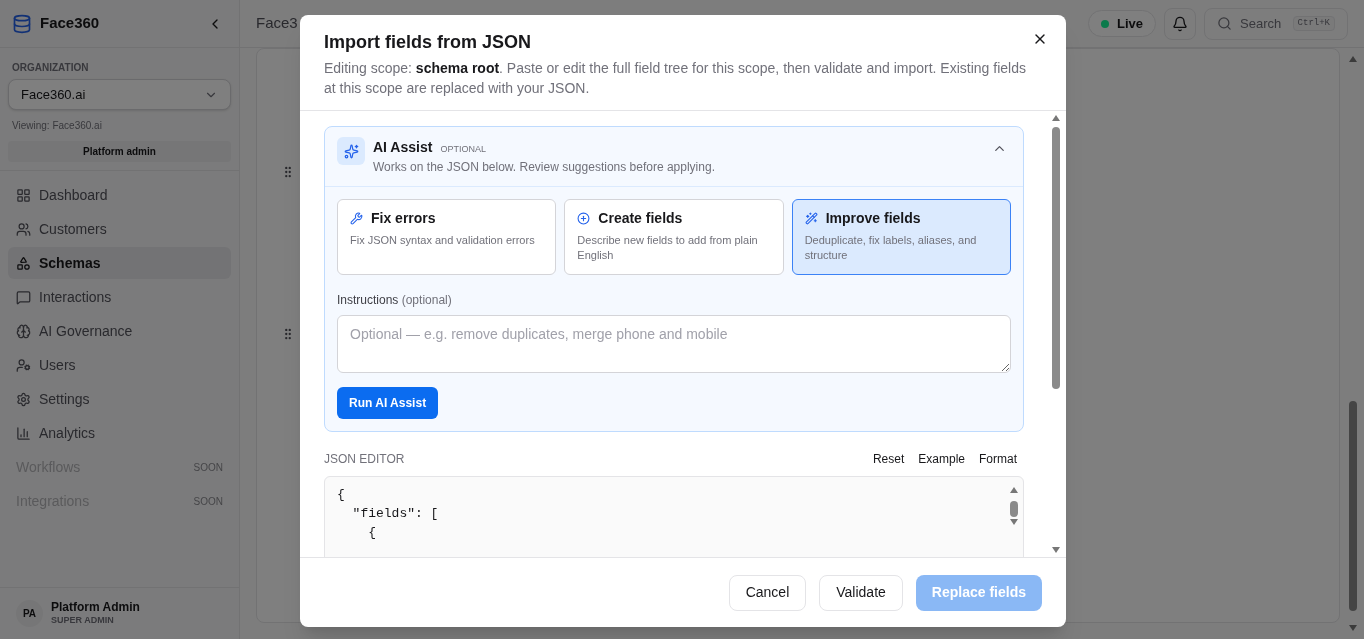 This screenshot has height=639, width=1364. What do you see at coordinates (1224, 23) in the screenshot?
I see `search-icon` at bounding box center [1224, 23].